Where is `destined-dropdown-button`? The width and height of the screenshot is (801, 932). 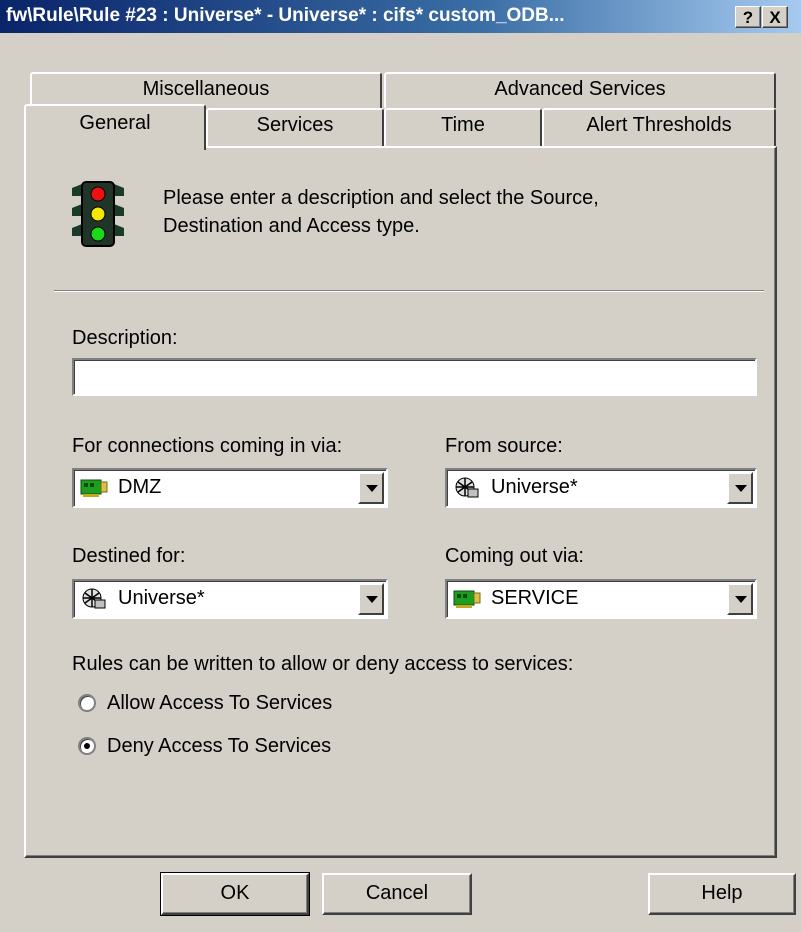
destined-dropdown-button is located at coordinates (371, 599).